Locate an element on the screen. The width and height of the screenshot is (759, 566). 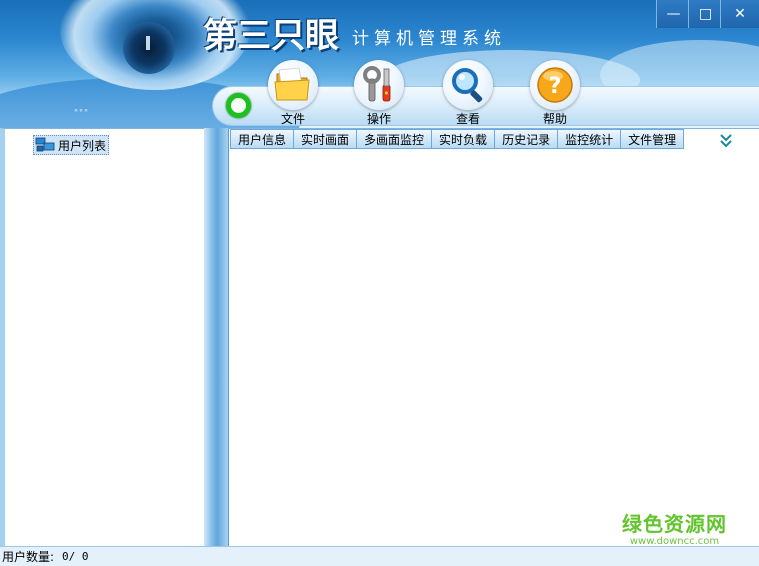
minimize-button: — is located at coordinates (673, 14).